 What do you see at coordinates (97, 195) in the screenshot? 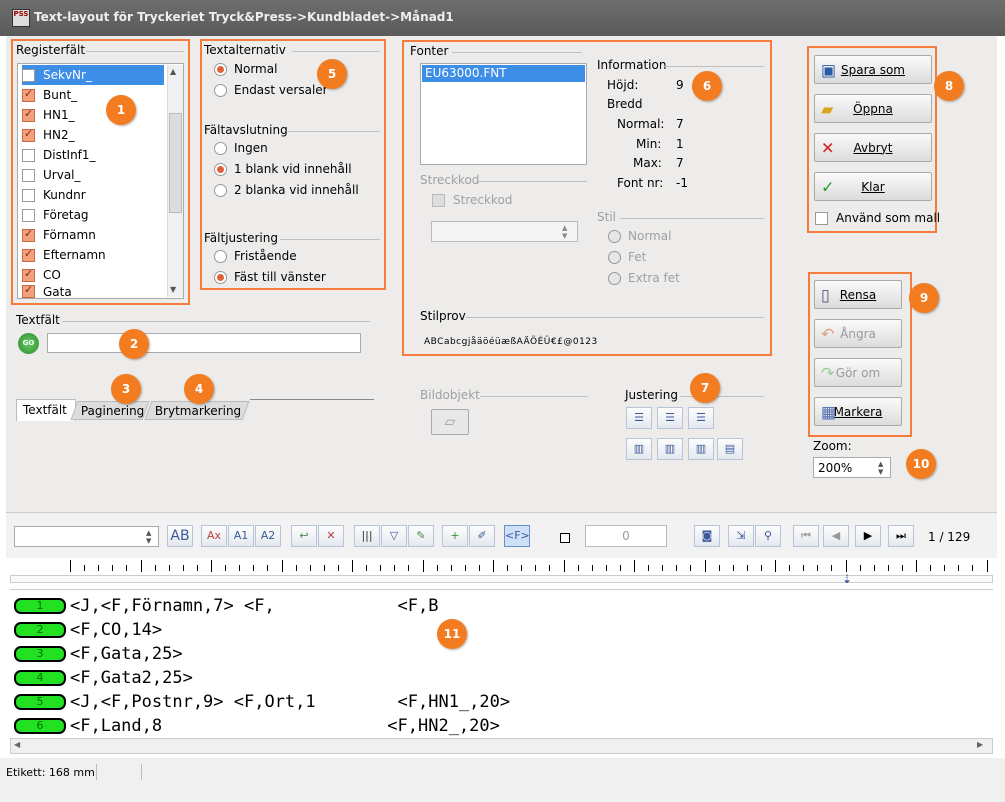
I see `list-item: Kundnr` at bounding box center [97, 195].